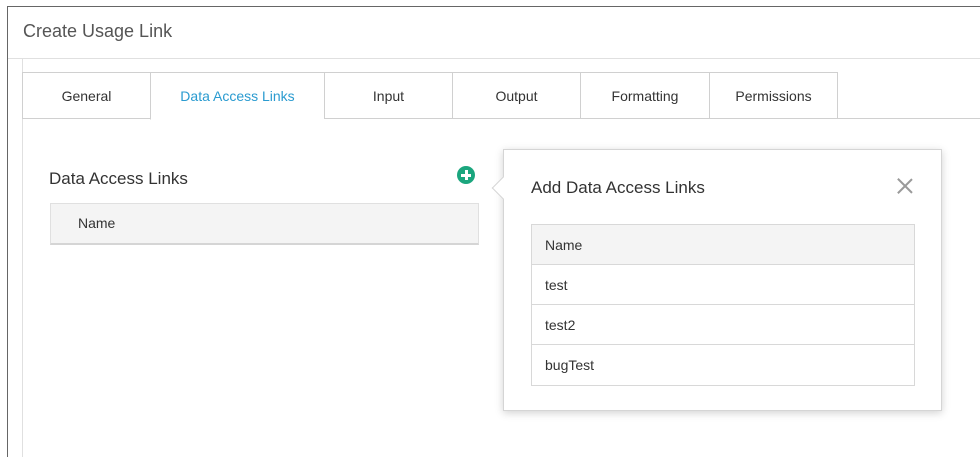 This screenshot has height=457, width=980. What do you see at coordinates (618, 187) in the screenshot?
I see `popover-title: Add Data Access Links` at bounding box center [618, 187].